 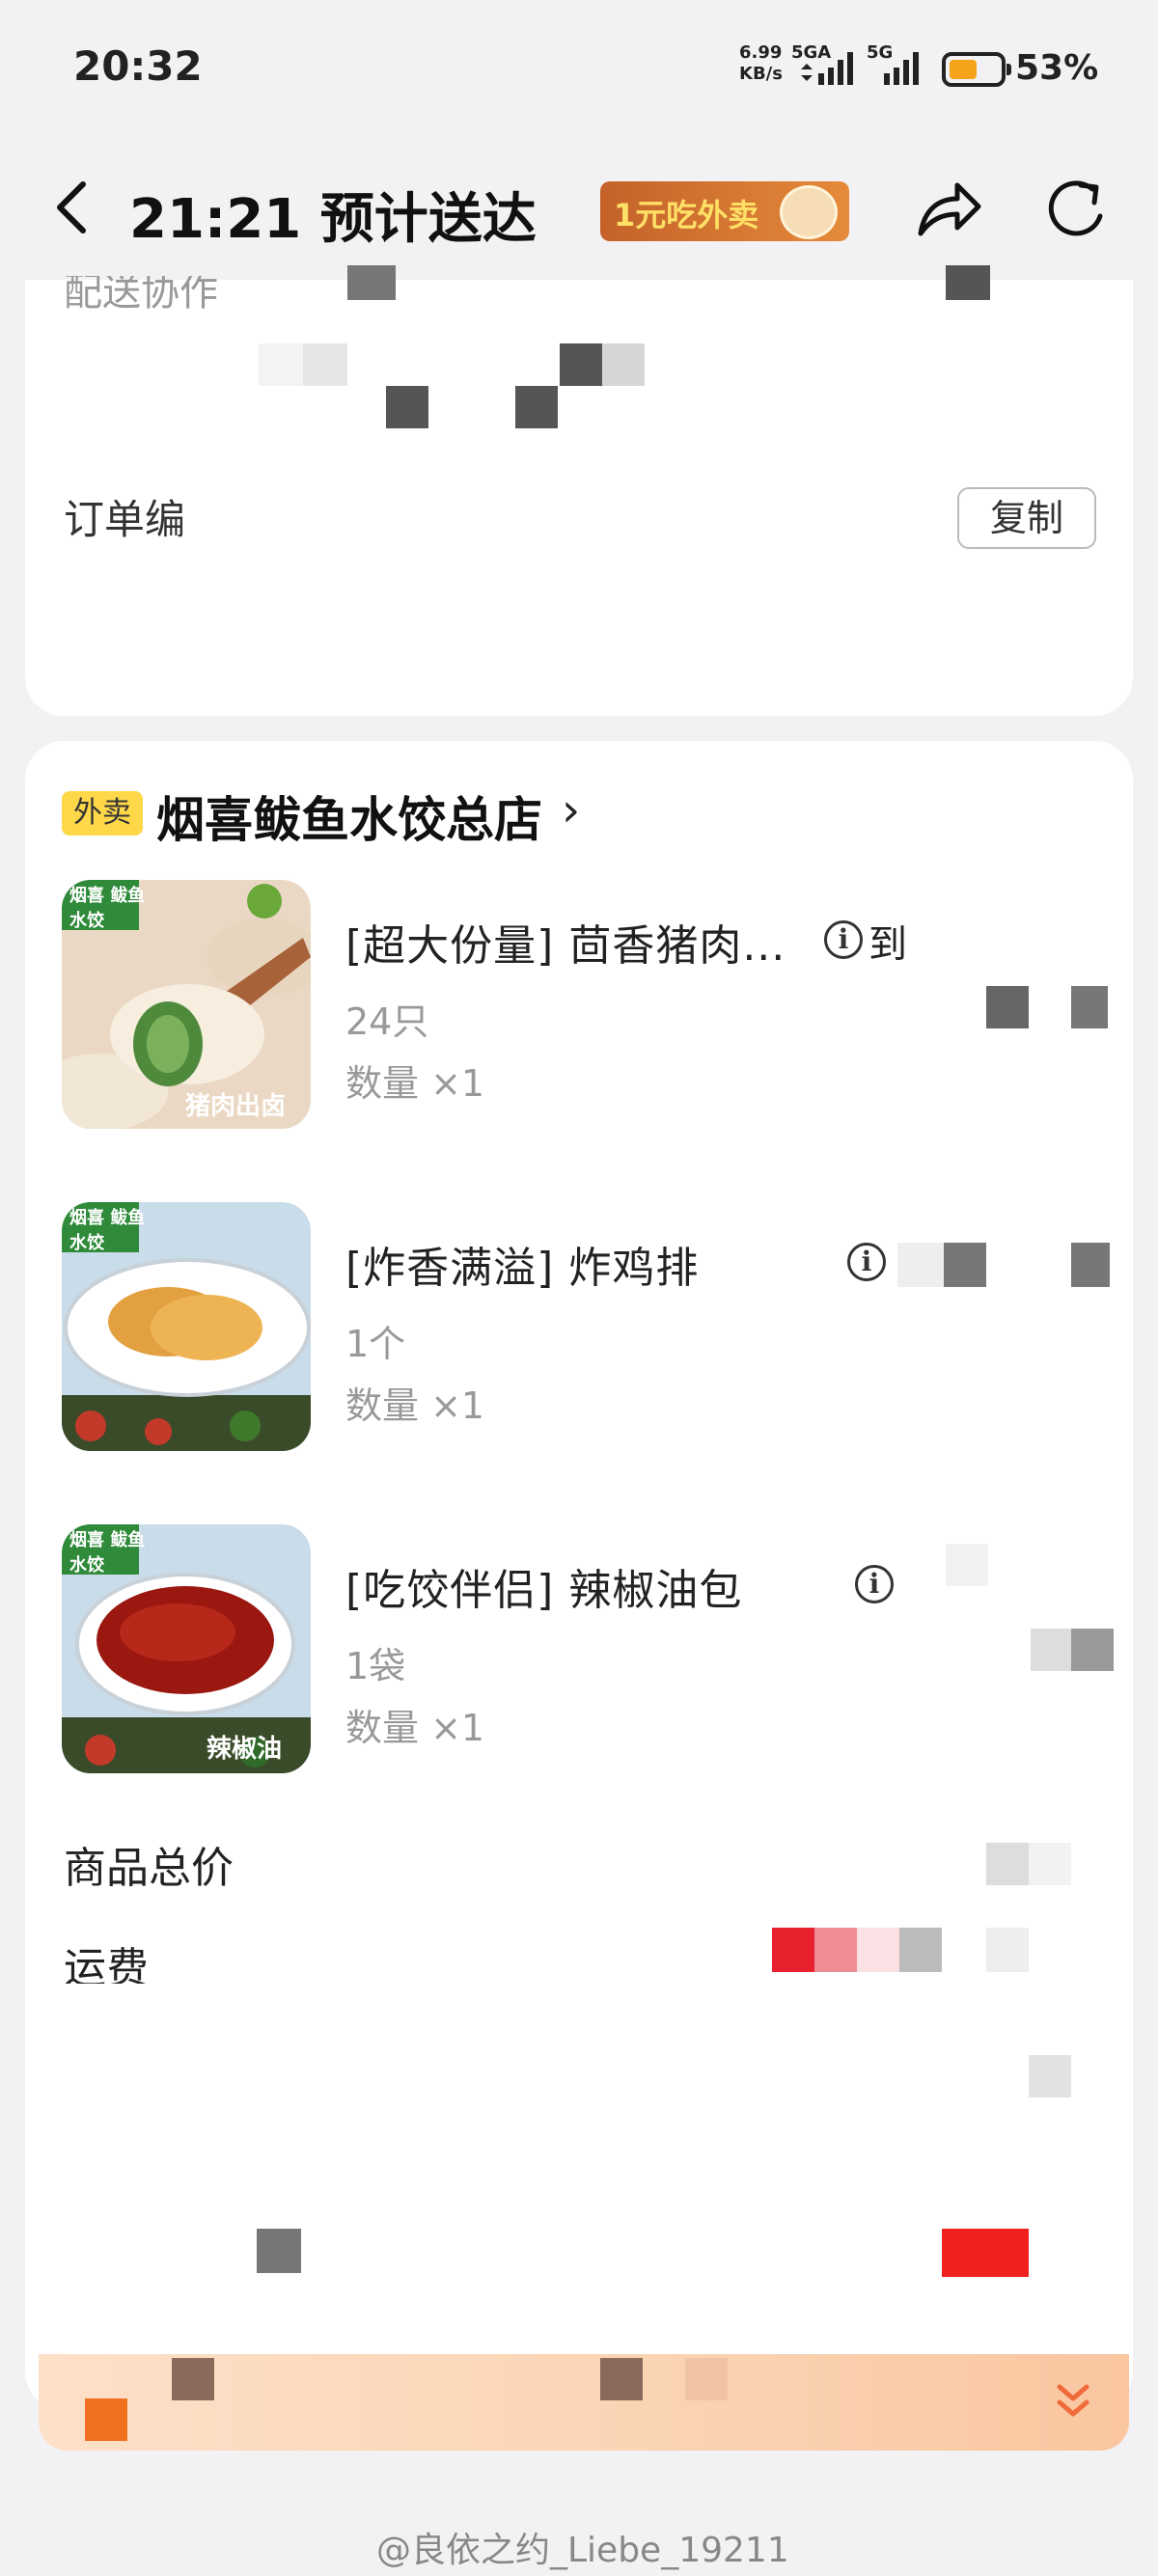 I want to click on thumb-caption: 猪肉出卤, so click(x=236, y=1106).